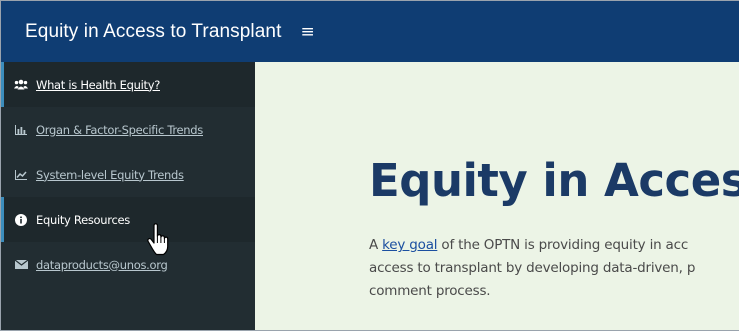  Describe the element at coordinates (376, 245) in the screenshot. I see `intro-prefix: A` at that location.